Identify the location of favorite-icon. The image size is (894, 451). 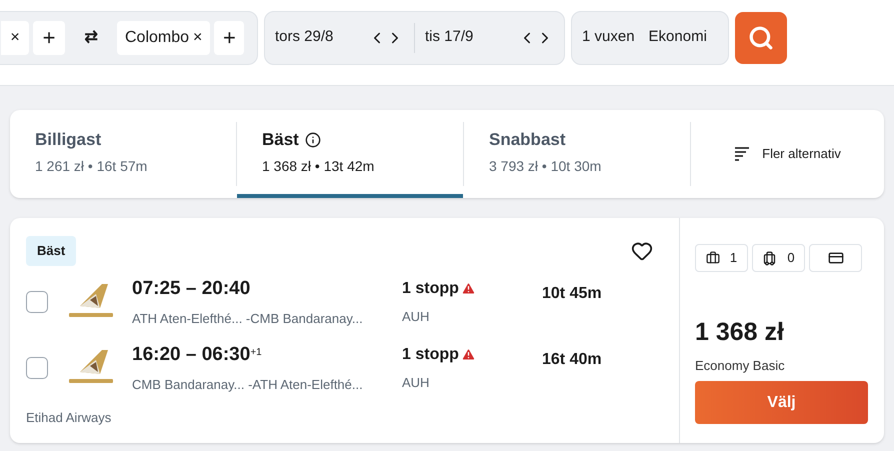
(642, 251).